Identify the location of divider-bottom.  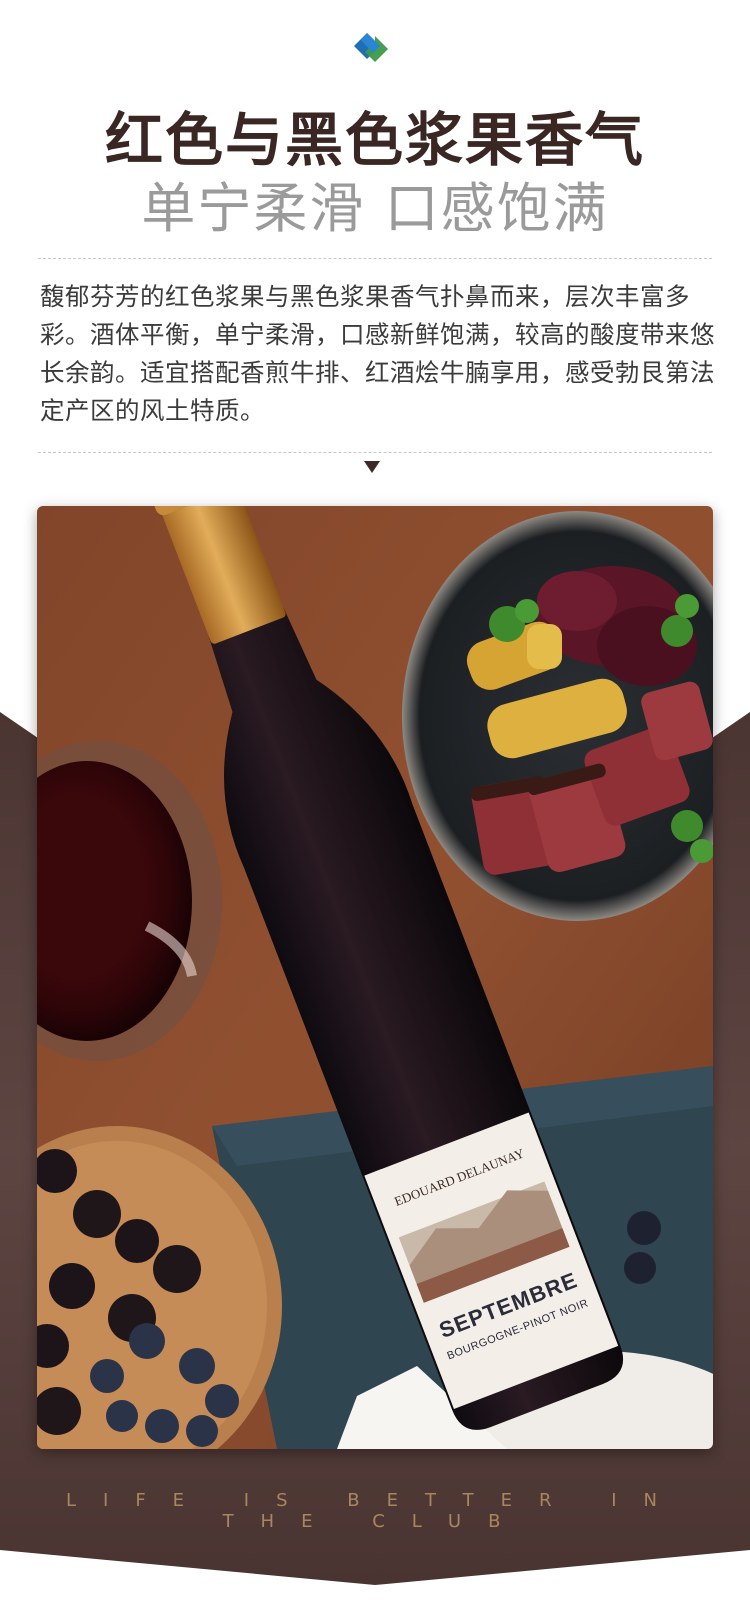
(375, 452).